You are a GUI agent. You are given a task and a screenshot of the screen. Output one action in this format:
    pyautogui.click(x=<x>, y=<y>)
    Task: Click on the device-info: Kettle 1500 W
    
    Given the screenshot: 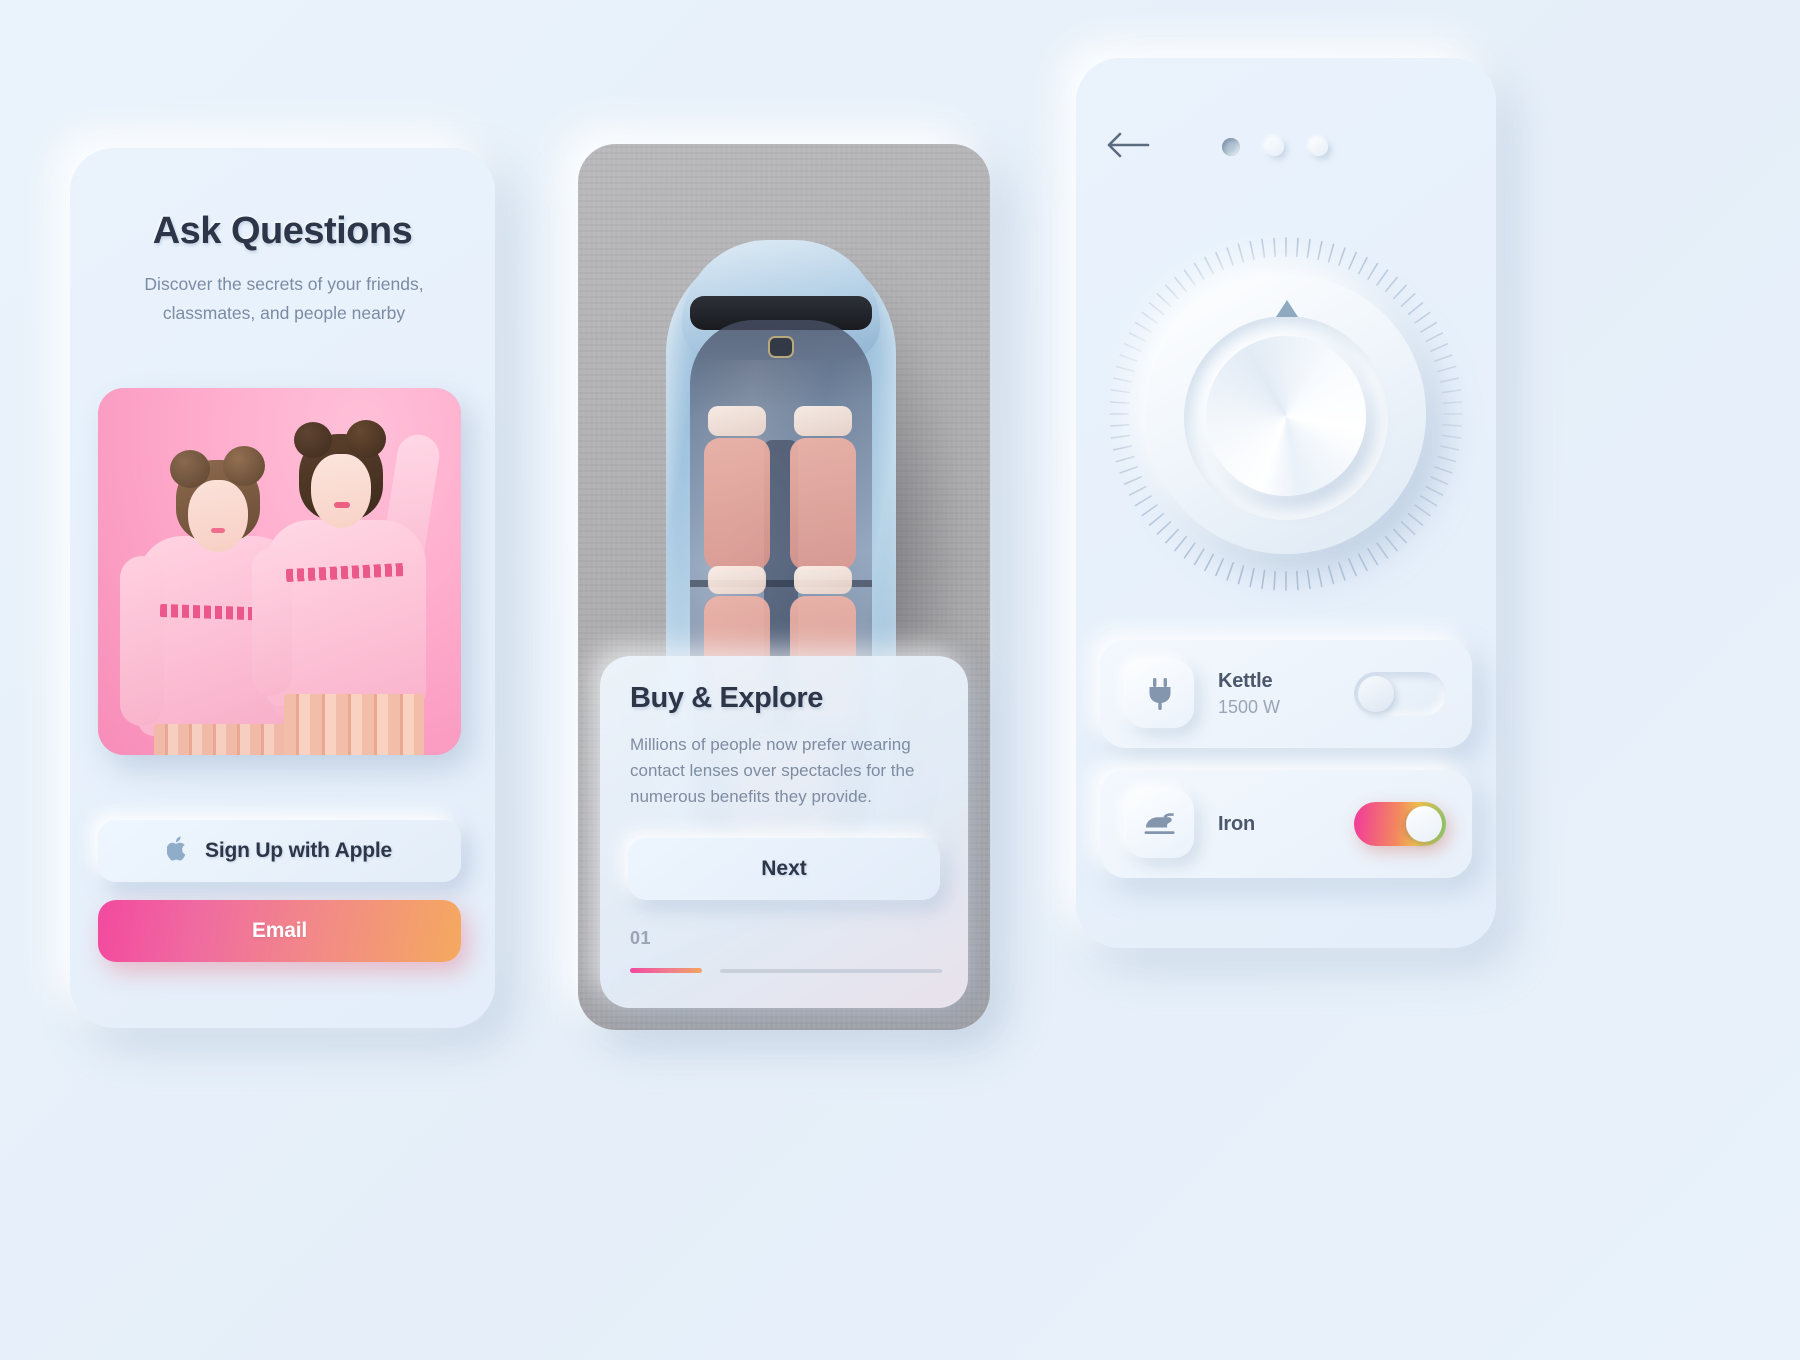 What is the action you would take?
    pyautogui.click(x=1286, y=694)
    